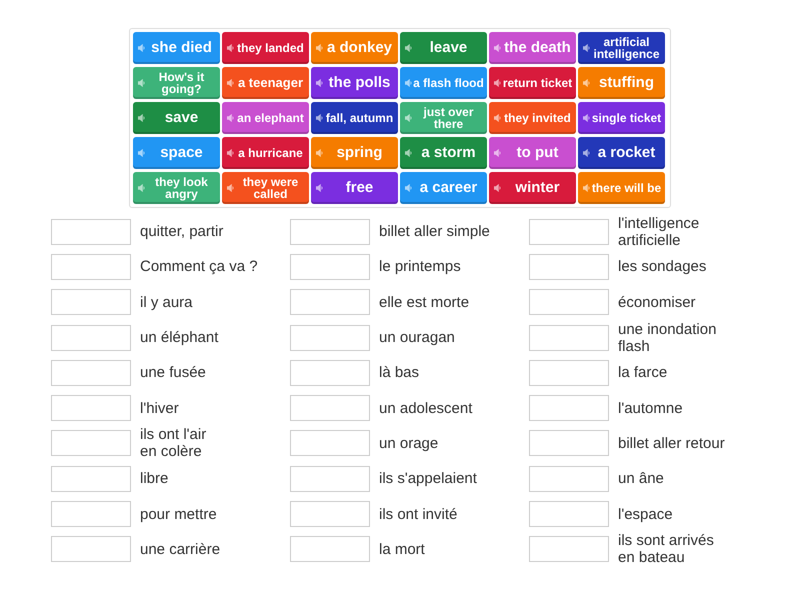  I want to click on word-tile: just over there, so click(443, 118).